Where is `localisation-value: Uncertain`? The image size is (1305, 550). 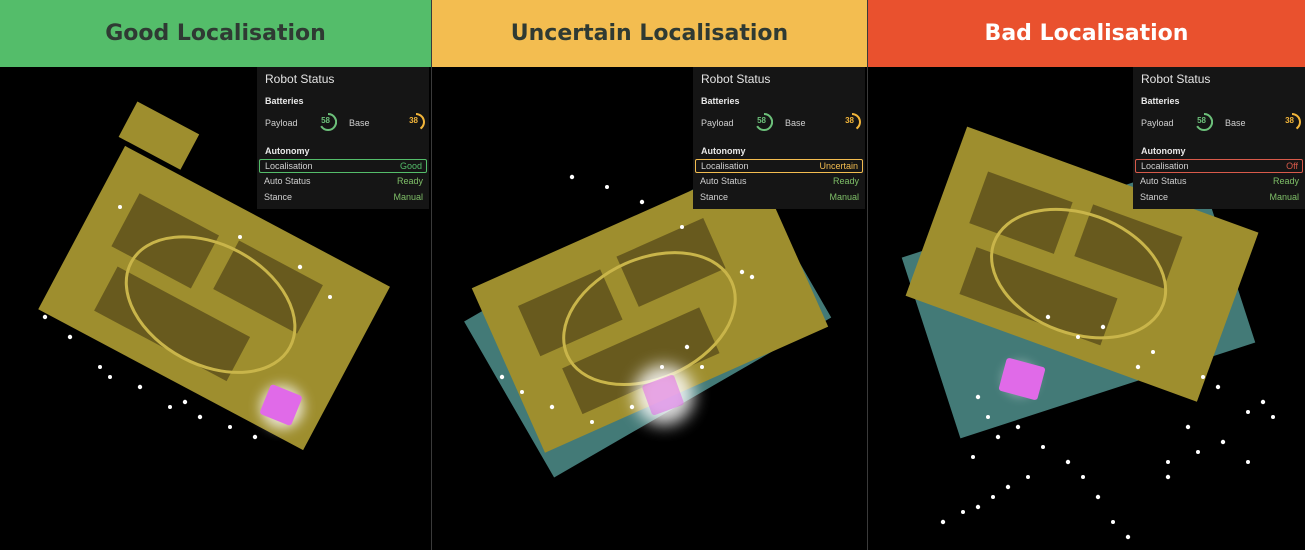 localisation-value: Uncertain is located at coordinates (838, 166).